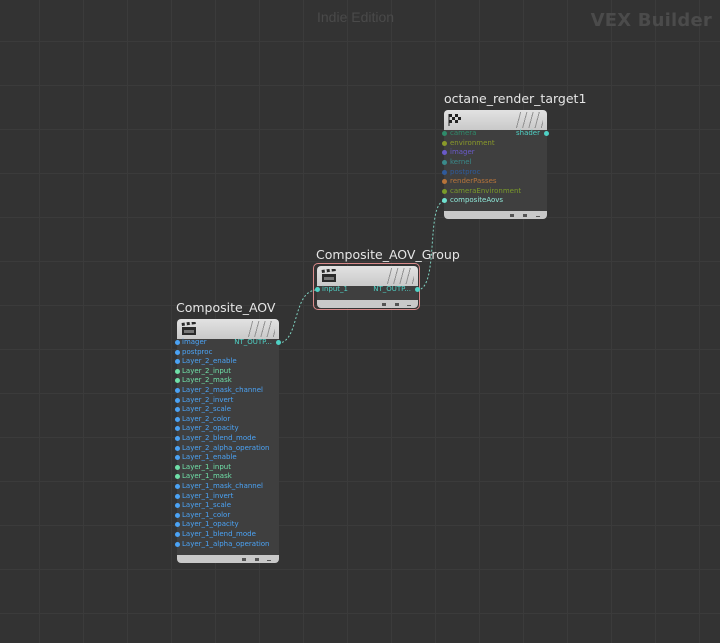 The width and height of the screenshot is (720, 643). What do you see at coordinates (206, 466) in the screenshot?
I see `input-label: Layer_1_input` at bounding box center [206, 466].